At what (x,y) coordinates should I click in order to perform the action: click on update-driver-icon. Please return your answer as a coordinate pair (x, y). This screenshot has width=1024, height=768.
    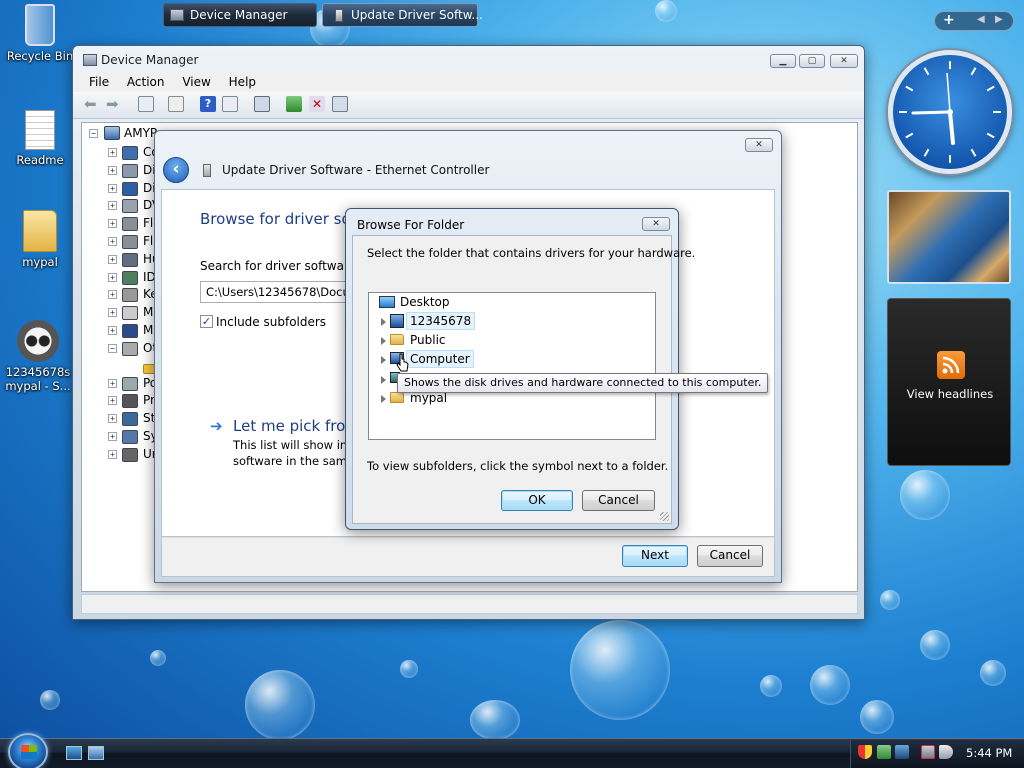
    Looking at the image, I should click on (294, 104).